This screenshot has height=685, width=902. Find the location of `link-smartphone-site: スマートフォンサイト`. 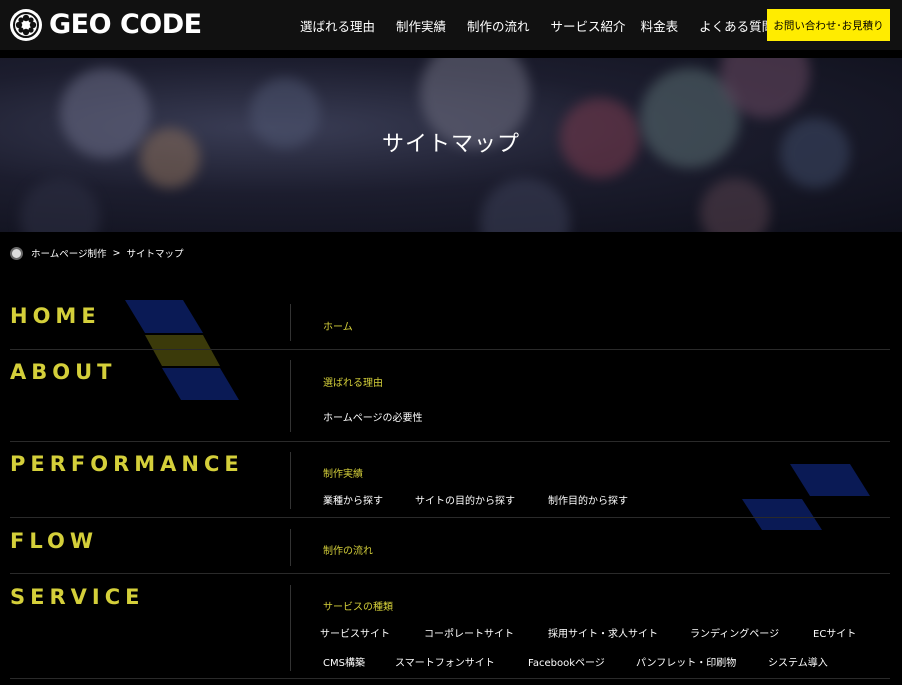

link-smartphone-site: スマートフォンサイト is located at coordinates (445, 661).